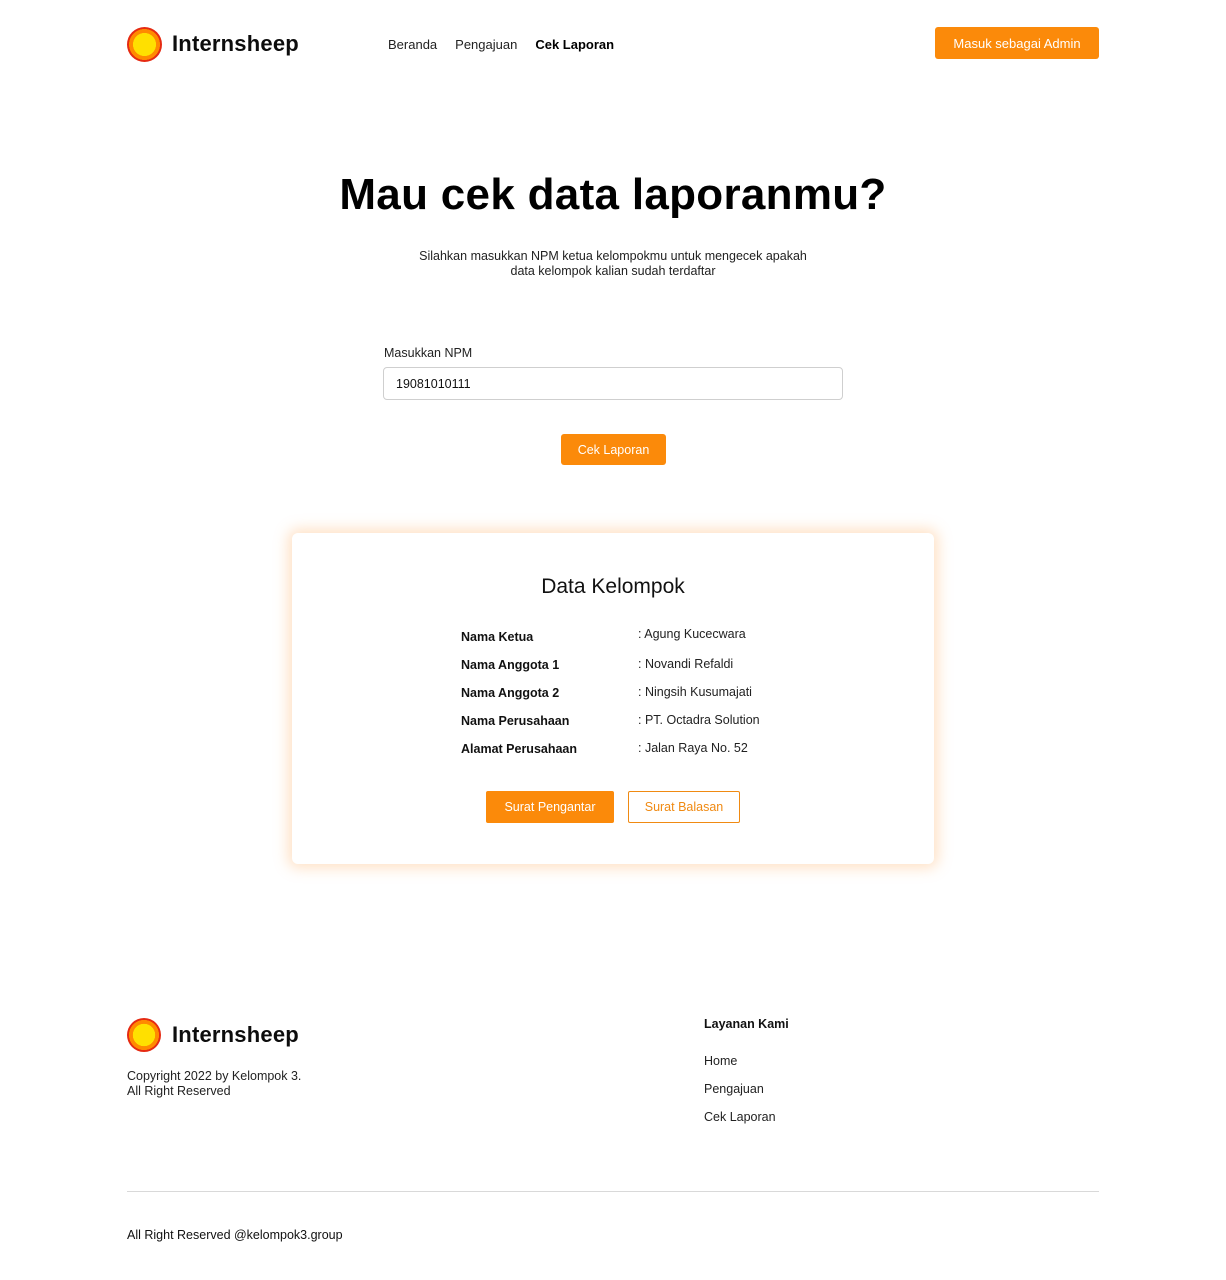 This screenshot has height=1280, width=1226. I want to click on row-value: Jalan Raya No. 52, so click(693, 748).